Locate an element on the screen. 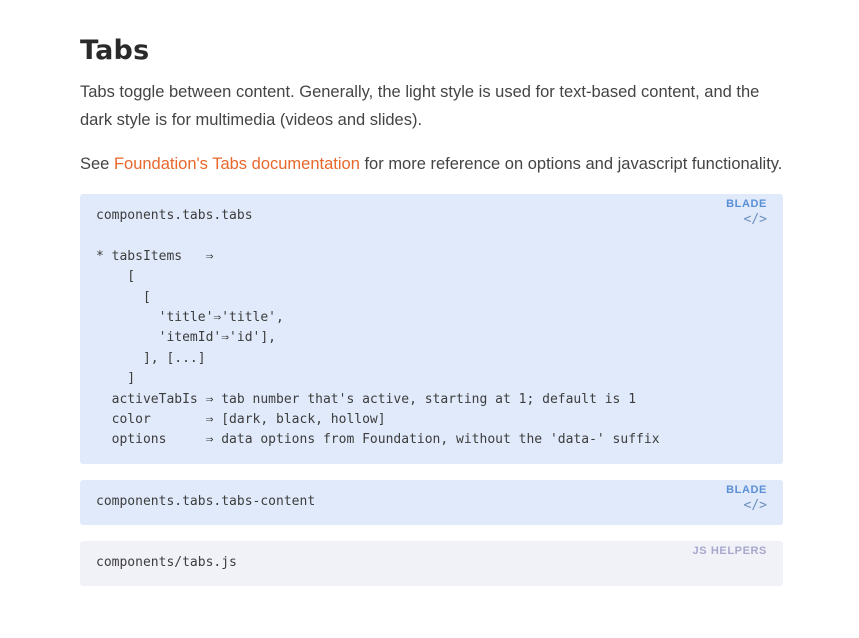 The width and height of the screenshot is (859, 638). tabs-content-blade-code-block: BLADE </> components.tabs.tabs-content is located at coordinates (431, 502).